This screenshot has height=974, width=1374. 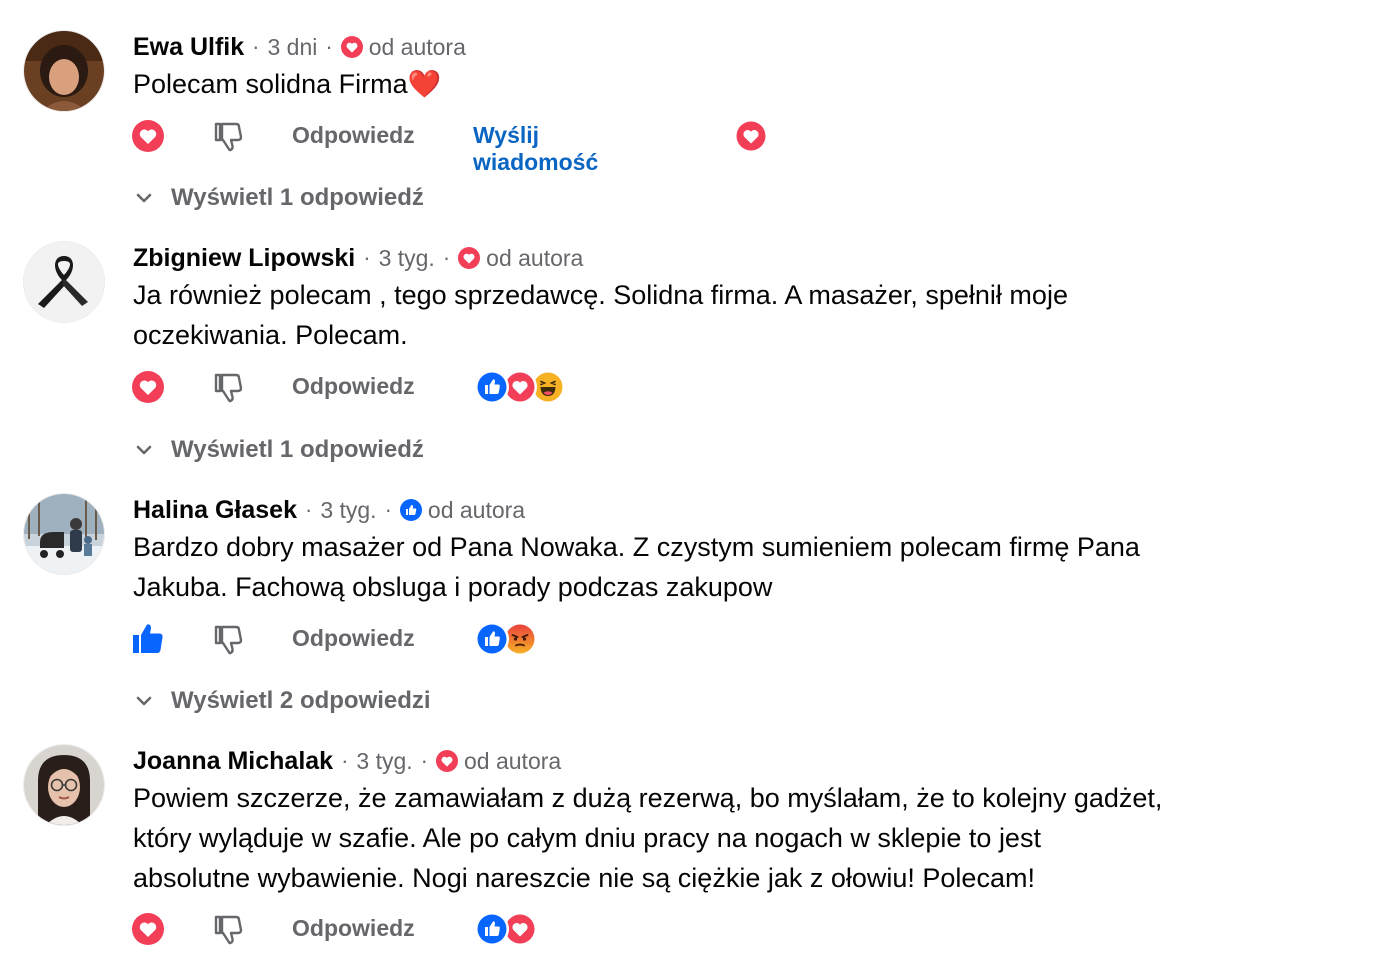 I want to click on author-name: Halina Głasek, so click(x=215, y=510).